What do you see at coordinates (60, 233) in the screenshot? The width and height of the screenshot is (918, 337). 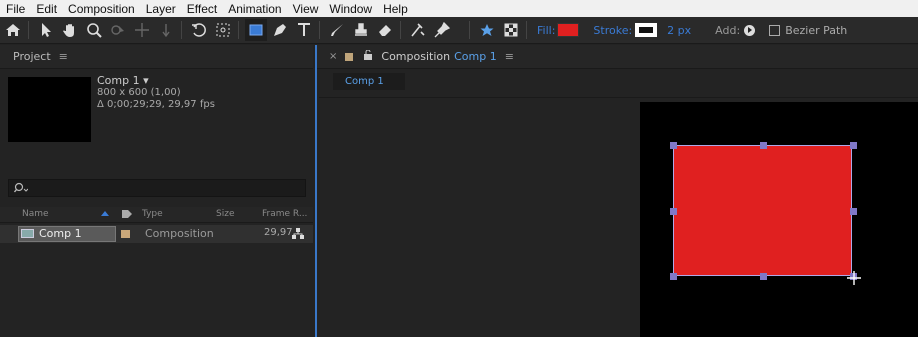 I see `project-item-name-text: Comp 1` at bounding box center [60, 233].